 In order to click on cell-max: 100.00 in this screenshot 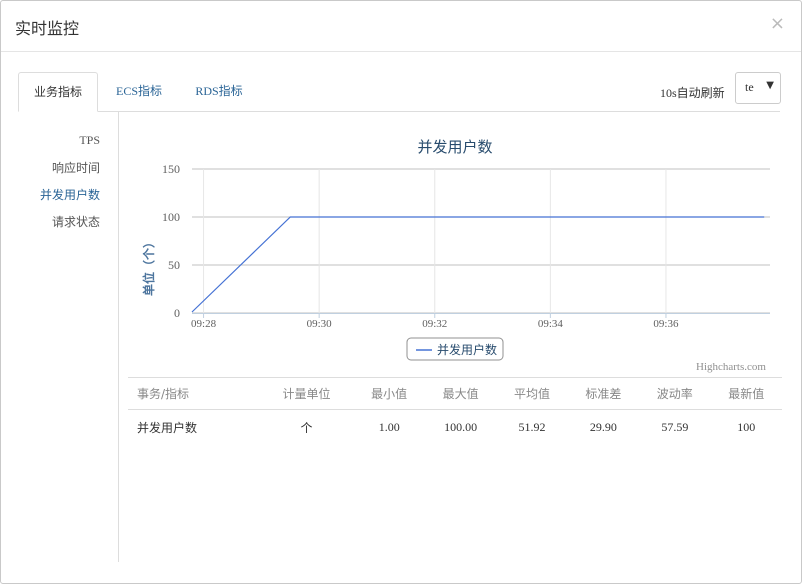, I will do `click(461, 426)`.